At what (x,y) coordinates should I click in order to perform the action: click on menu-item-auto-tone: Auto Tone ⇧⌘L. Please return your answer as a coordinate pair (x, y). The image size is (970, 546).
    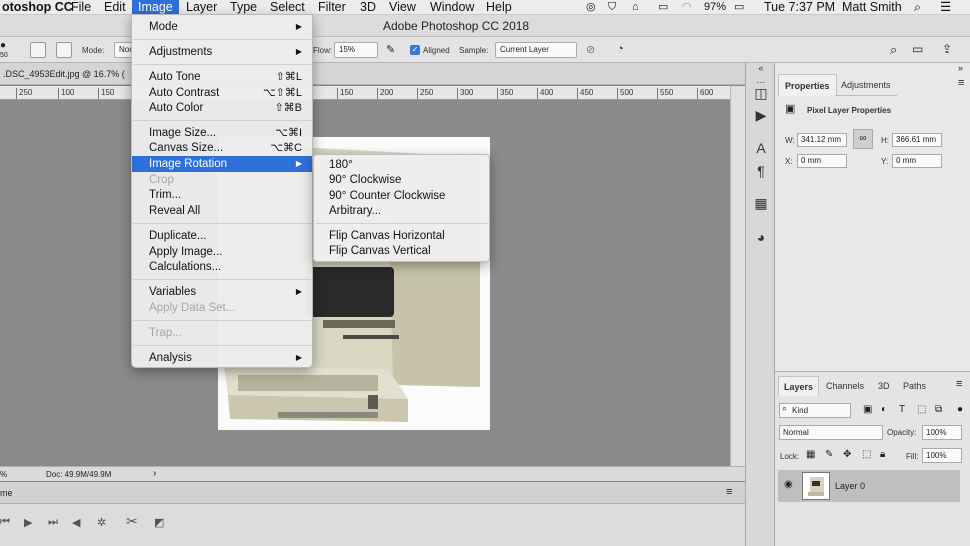
    Looking at the image, I should click on (222, 77).